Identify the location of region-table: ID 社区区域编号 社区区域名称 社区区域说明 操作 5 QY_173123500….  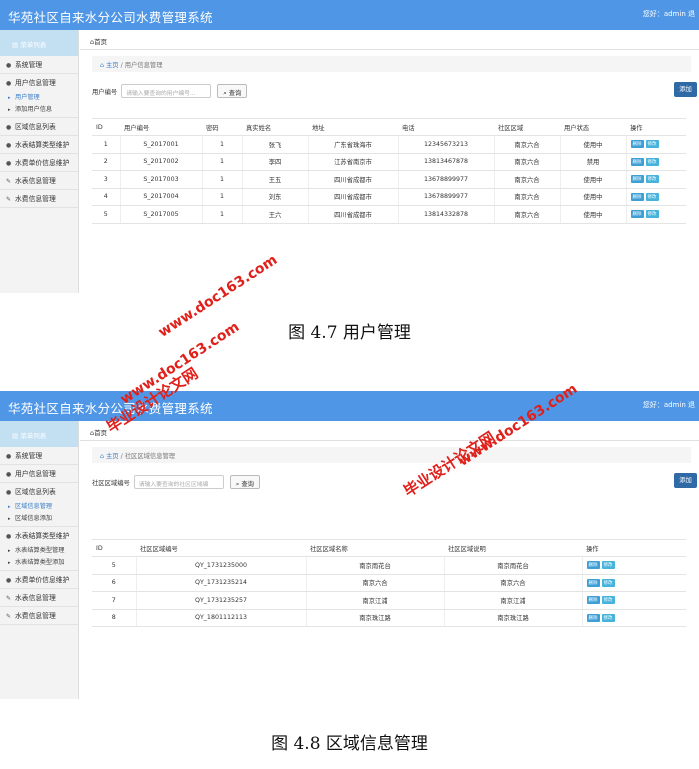
(389, 583).